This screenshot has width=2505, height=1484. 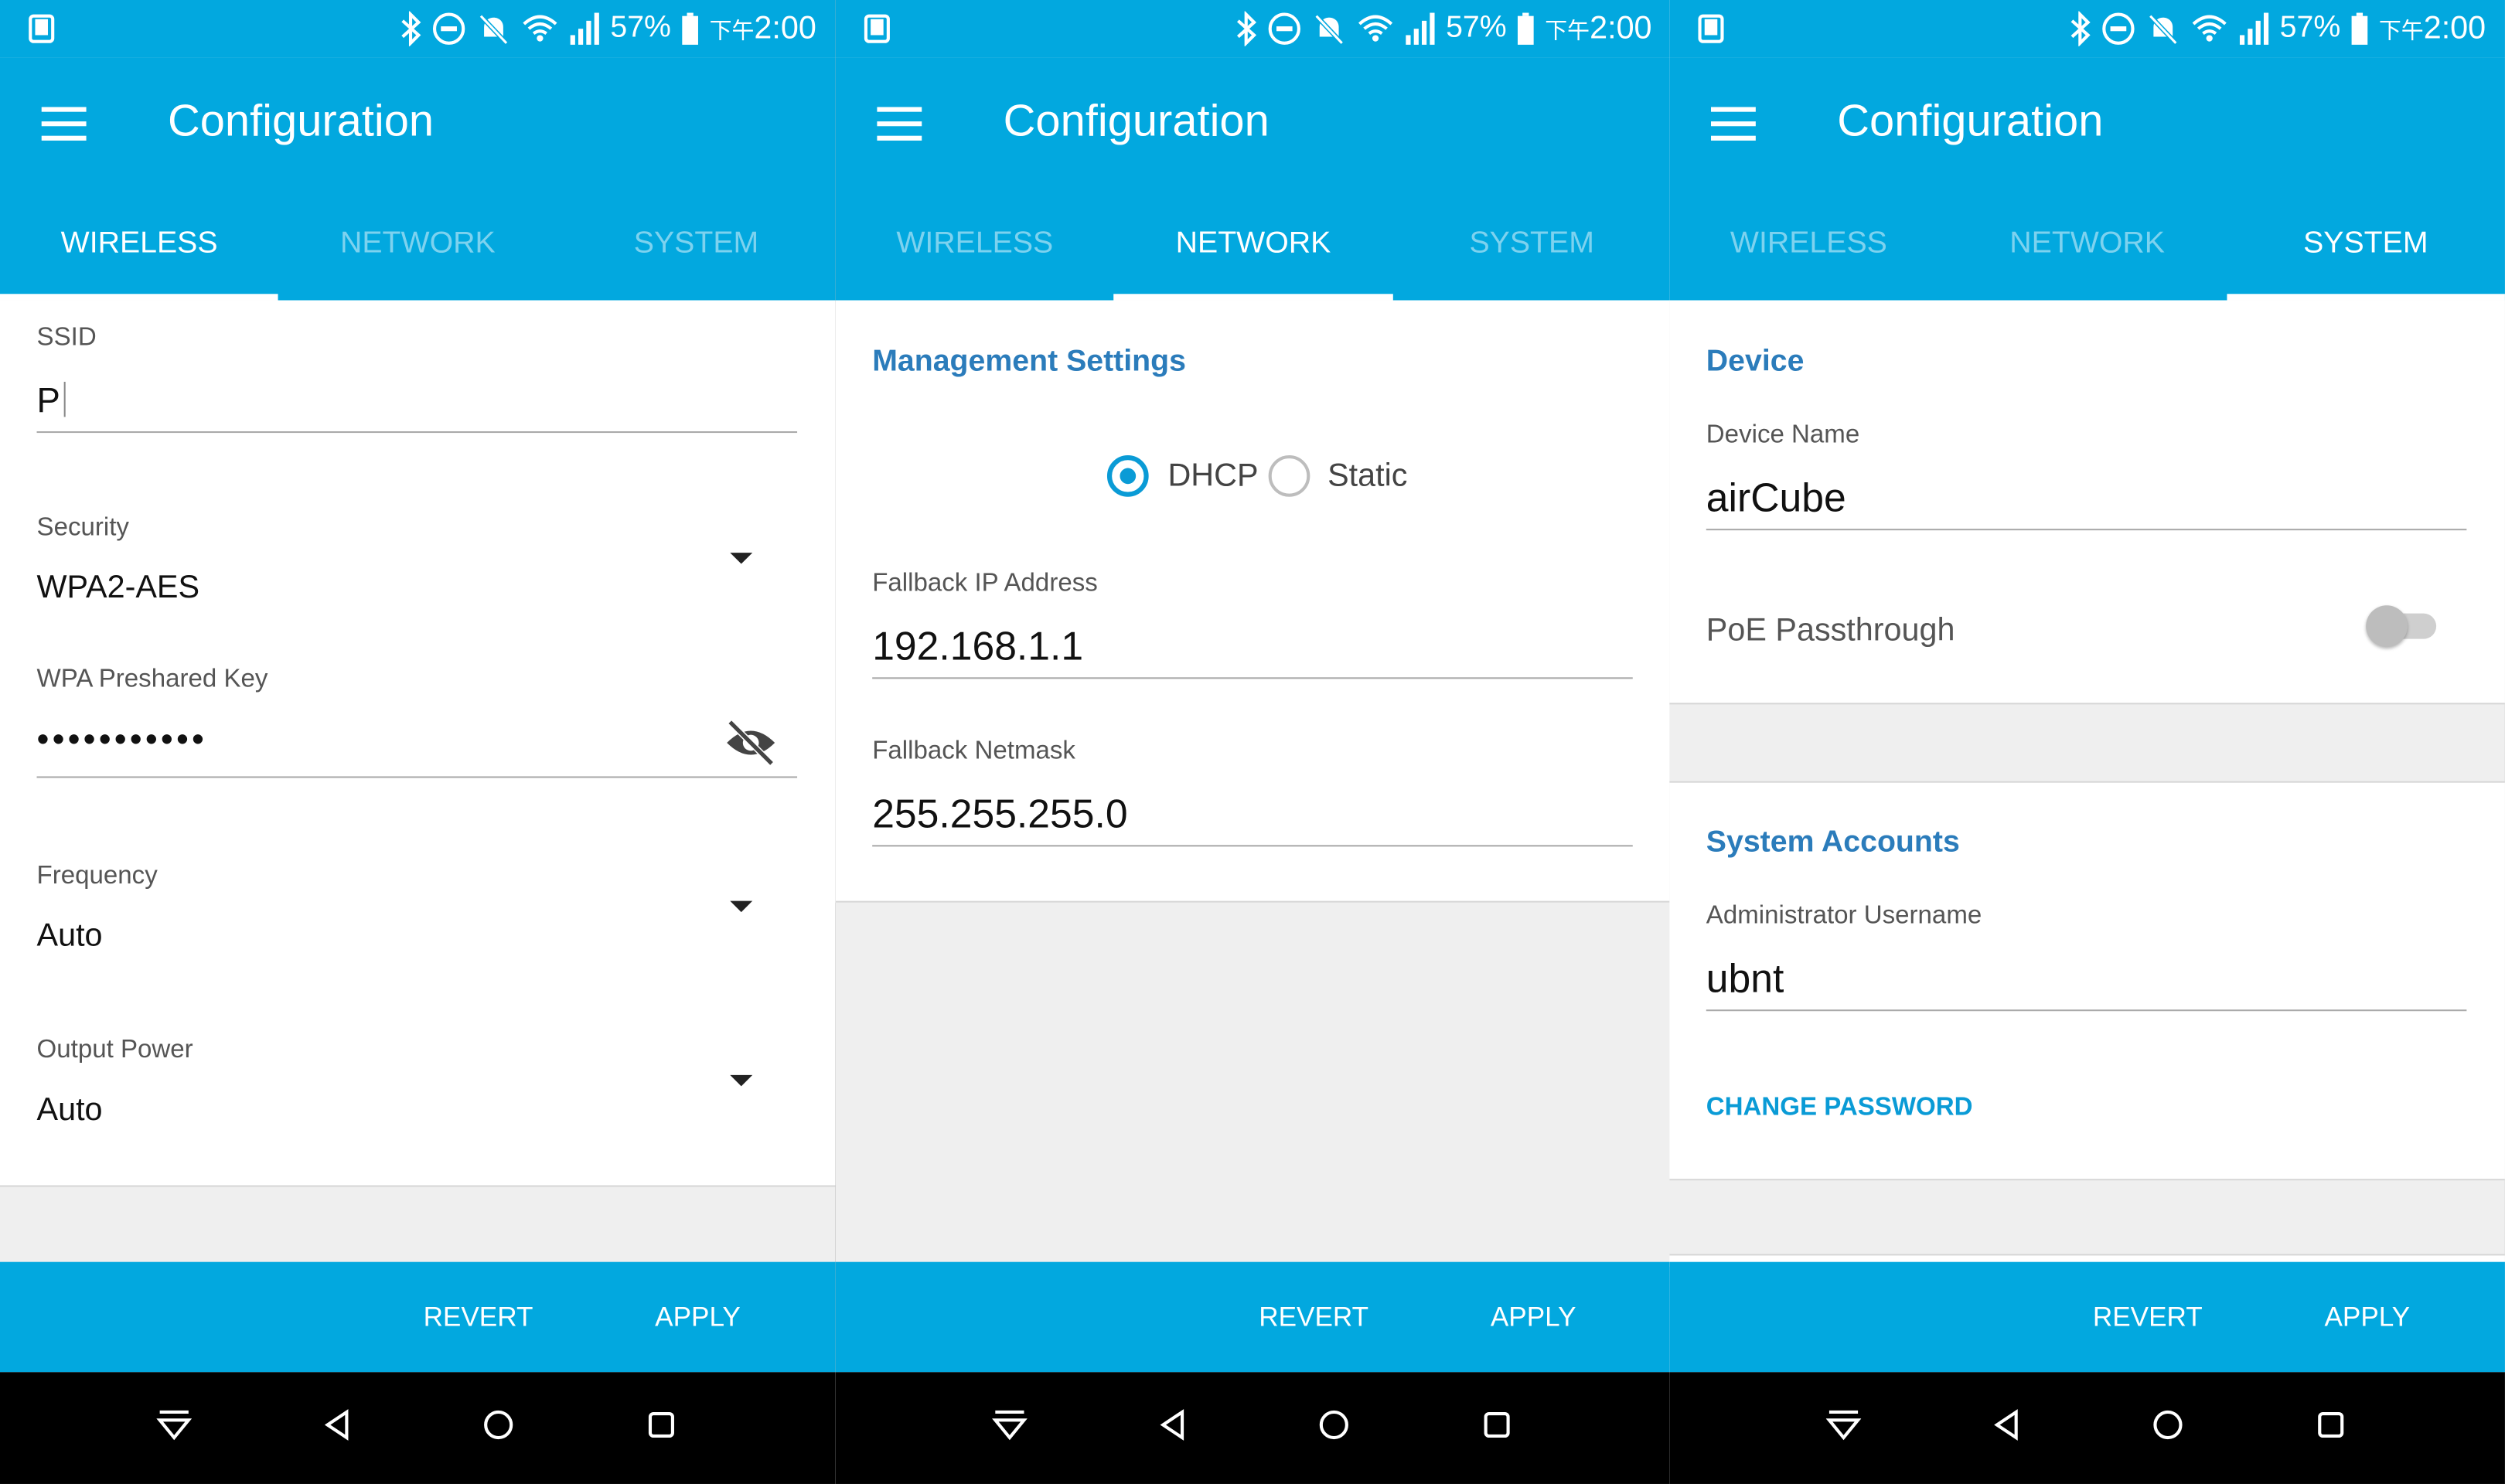 I want to click on dhcp-label: DHCP, so click(x=1213, y=476).